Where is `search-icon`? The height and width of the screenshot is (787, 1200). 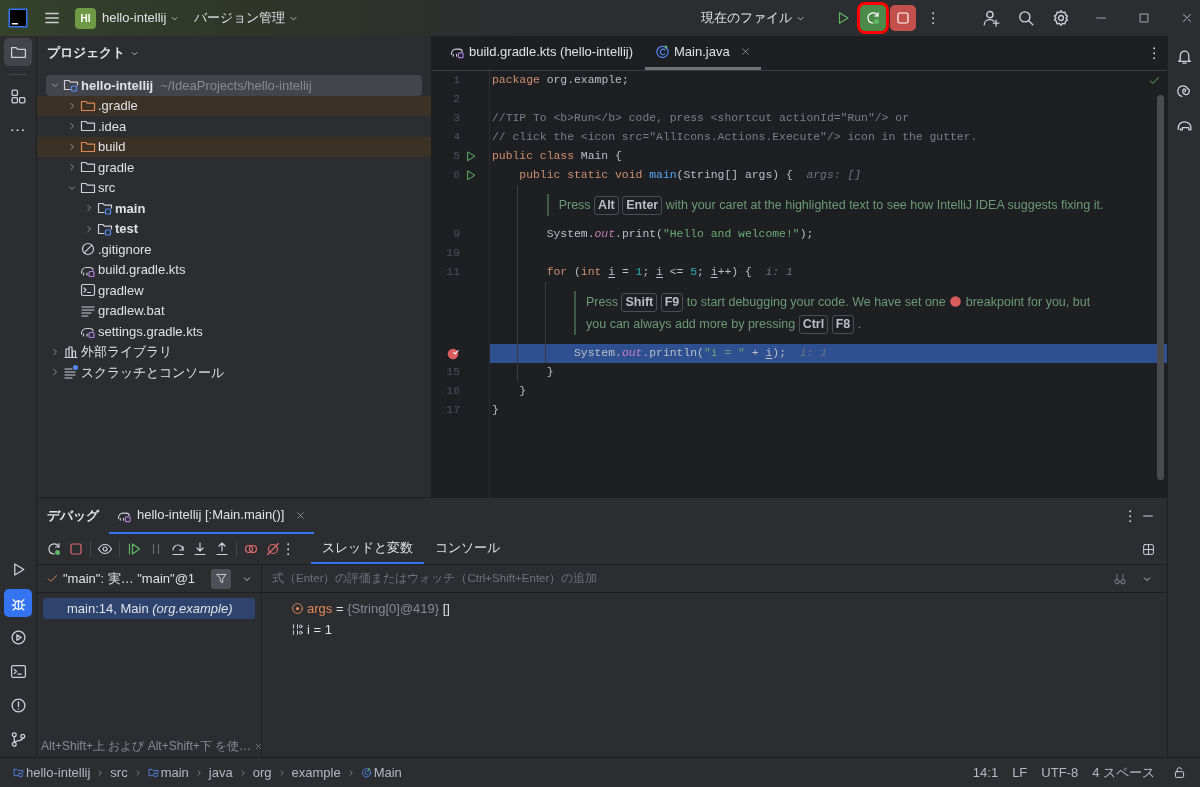
search-icon is located at coordinates (1026, 18).